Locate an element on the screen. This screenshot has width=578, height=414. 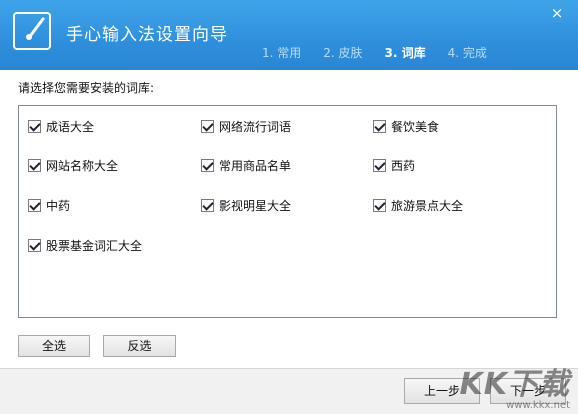
dictionary-item-western-medicine: 西药 is located at coordinates (394, 165).